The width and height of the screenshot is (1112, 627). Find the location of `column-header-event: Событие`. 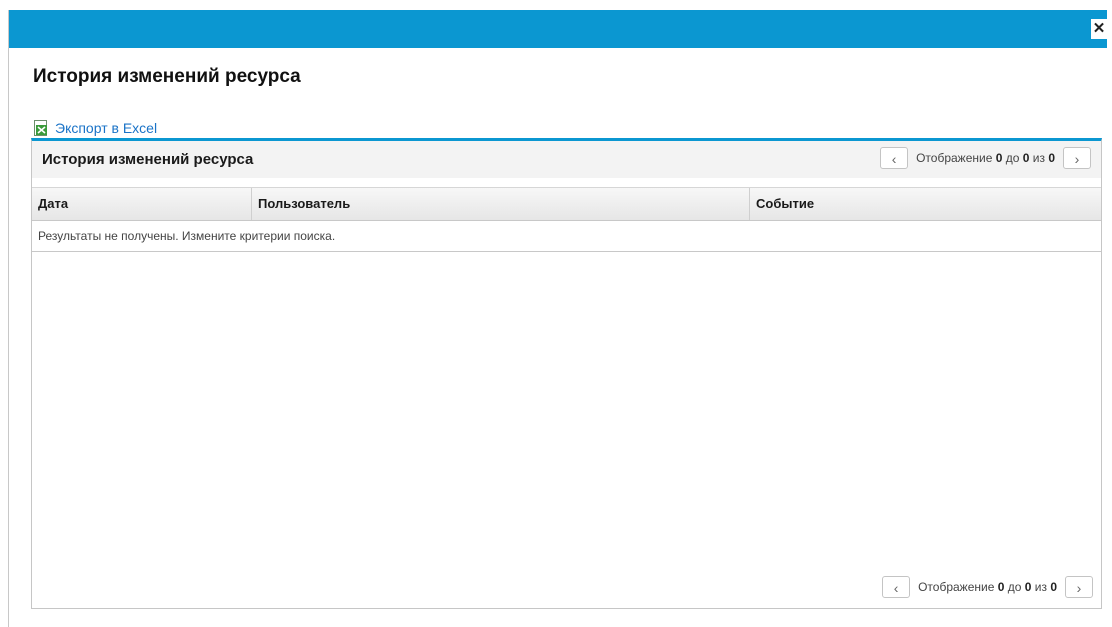

column-header-event: Событие is located at coordinates (925, 204).